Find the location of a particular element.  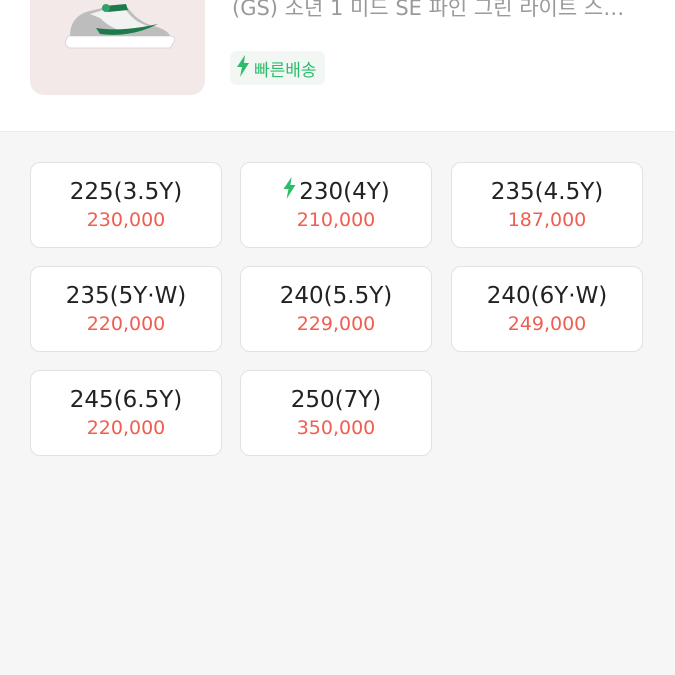

size-label: 235(5Y·W) is located at coordinates (126, 296).